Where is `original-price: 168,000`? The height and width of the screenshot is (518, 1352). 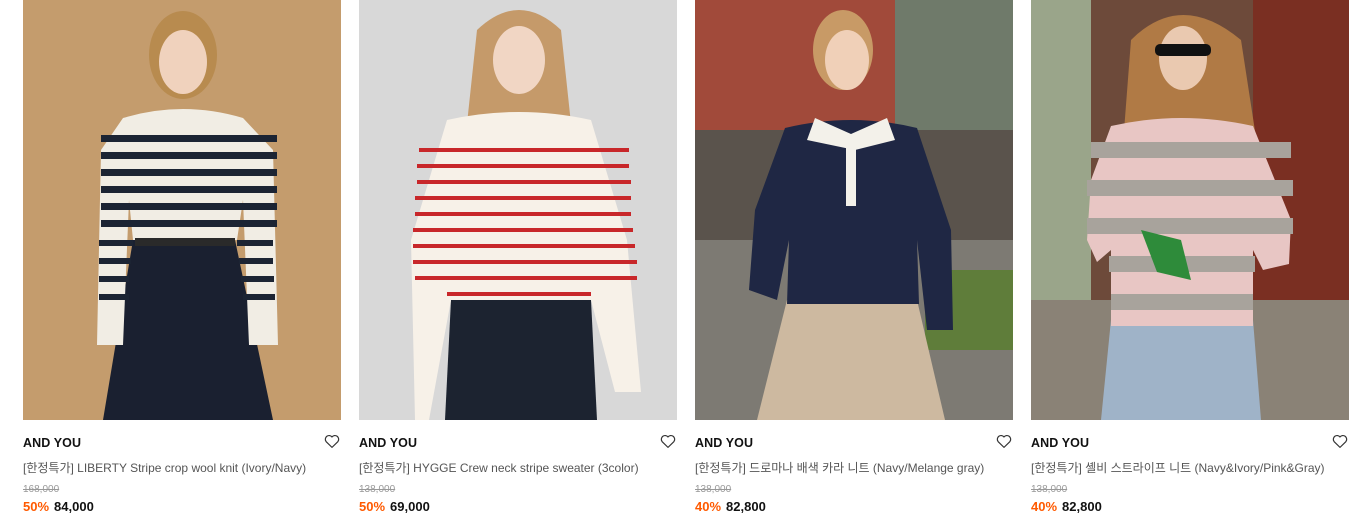
original-price: 168,000 is located at coordinates (41, 489).